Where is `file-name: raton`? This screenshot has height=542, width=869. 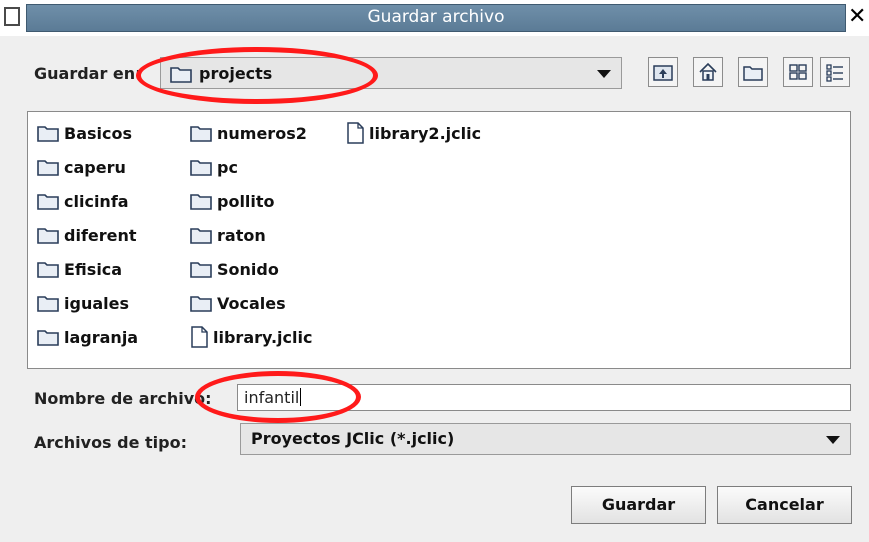
file-name: raton is located at coordinates (241, 235).